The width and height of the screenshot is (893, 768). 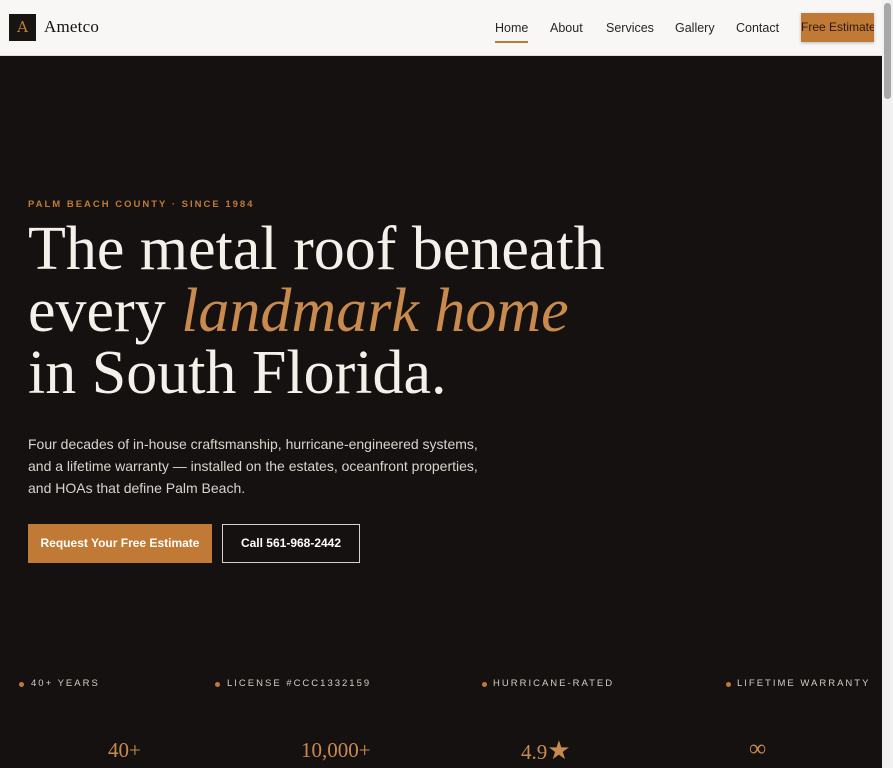 What do you see at coordinates (22, 27) in the screenshot?
I see `logo-mark: A` at bounding box center [22, 27].